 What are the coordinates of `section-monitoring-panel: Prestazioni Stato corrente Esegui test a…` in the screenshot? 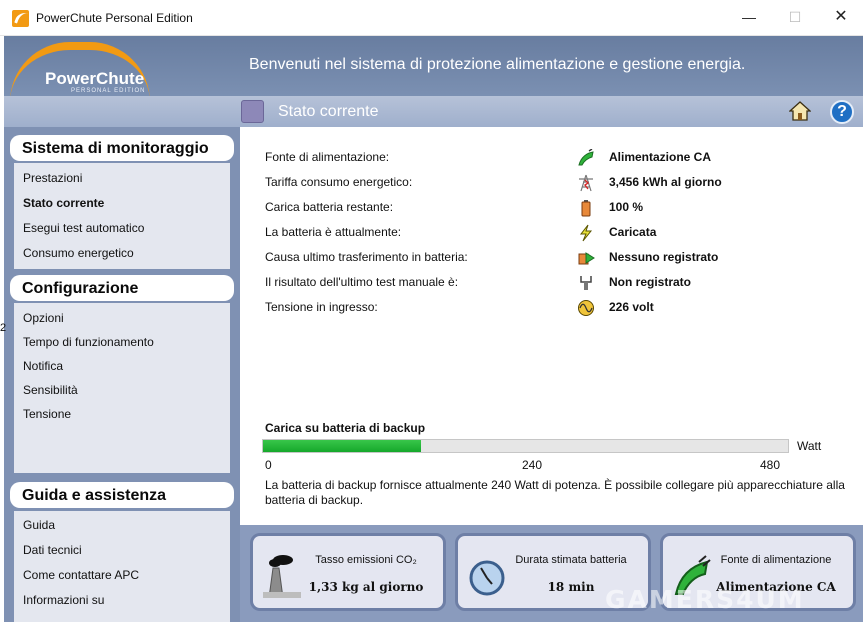 It's located at (122, 216).